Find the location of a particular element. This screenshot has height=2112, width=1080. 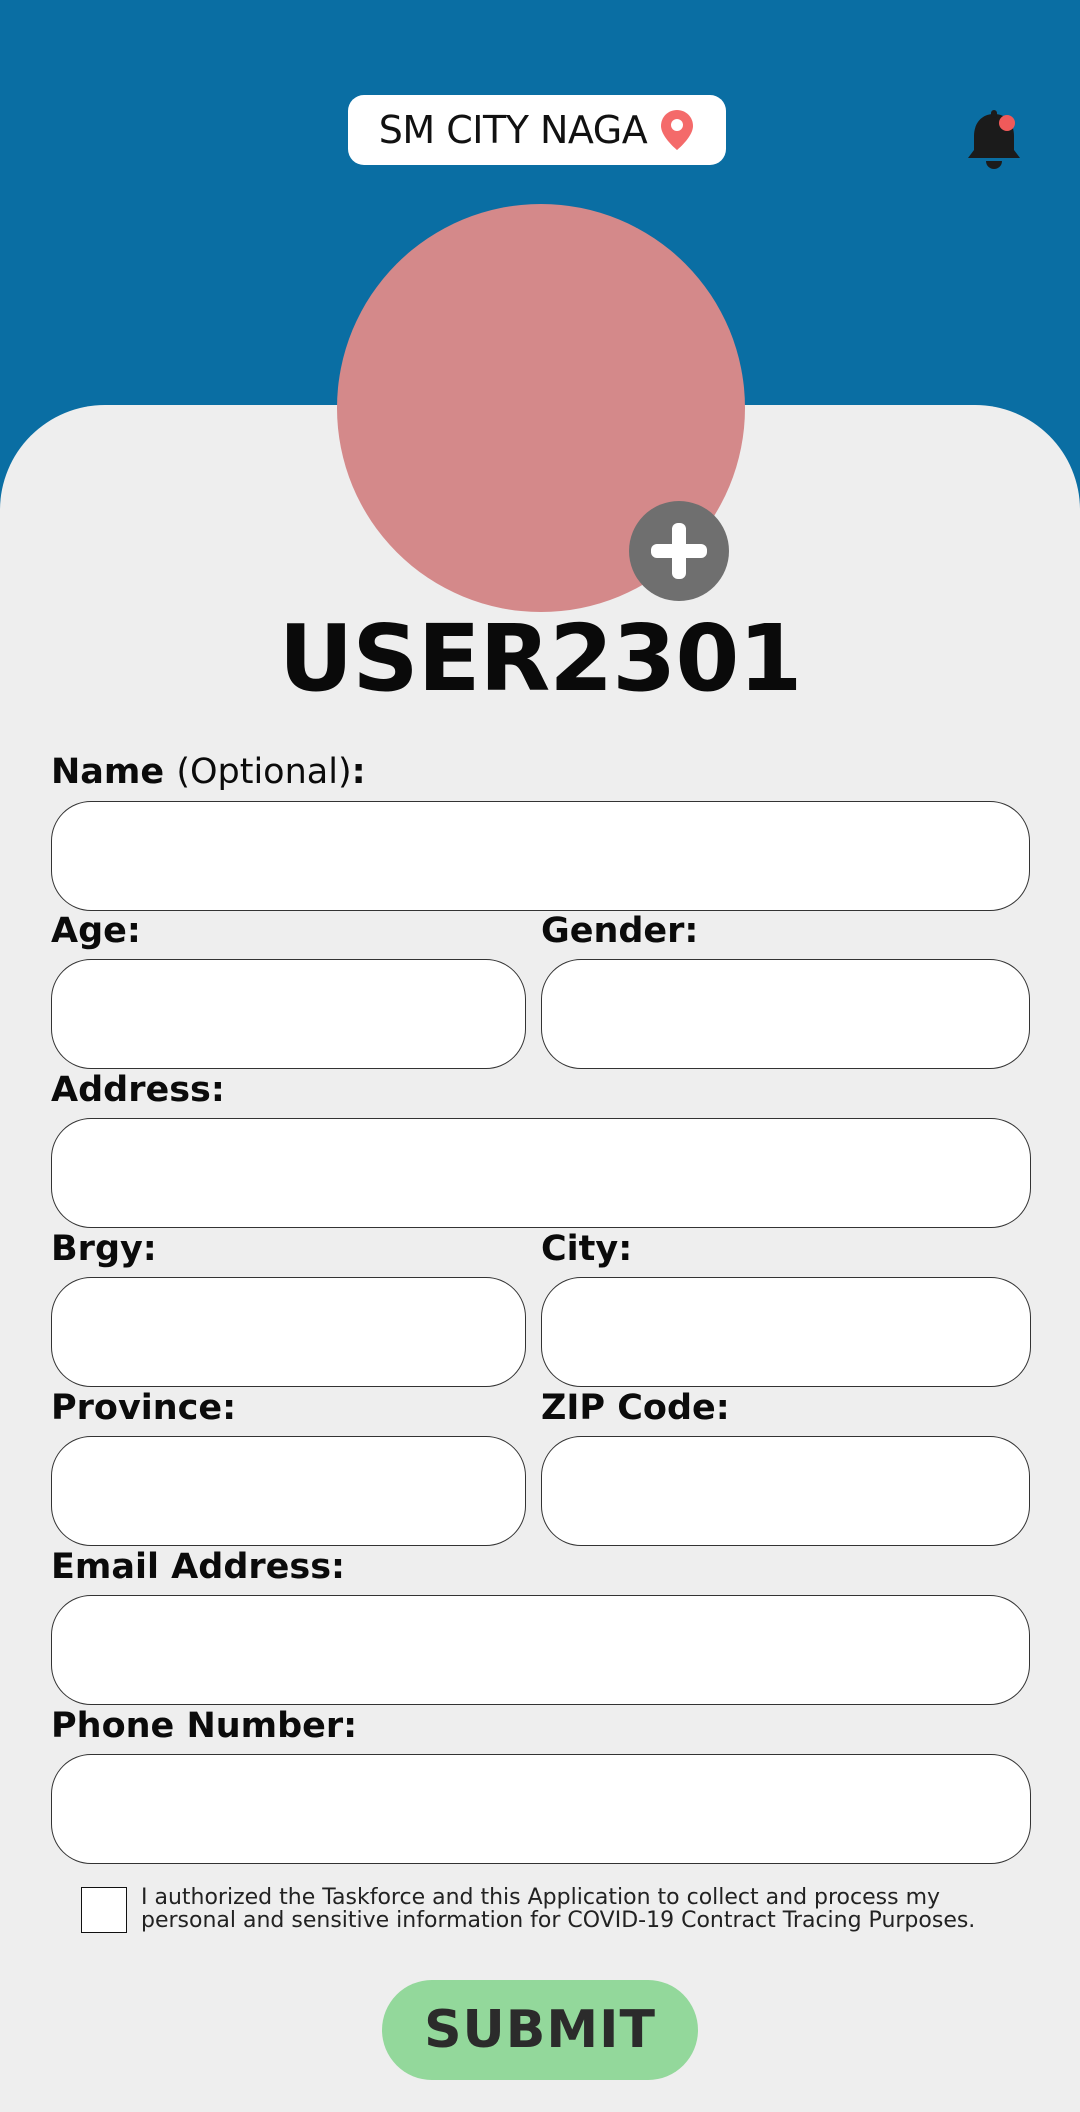

phone-field is located at coordinates (541, 1809).